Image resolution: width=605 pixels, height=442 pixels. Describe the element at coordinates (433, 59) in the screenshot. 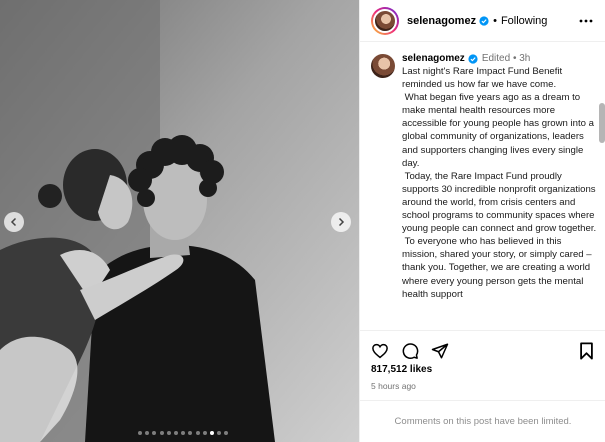

I see `caption-username: selenagomez` at that location.